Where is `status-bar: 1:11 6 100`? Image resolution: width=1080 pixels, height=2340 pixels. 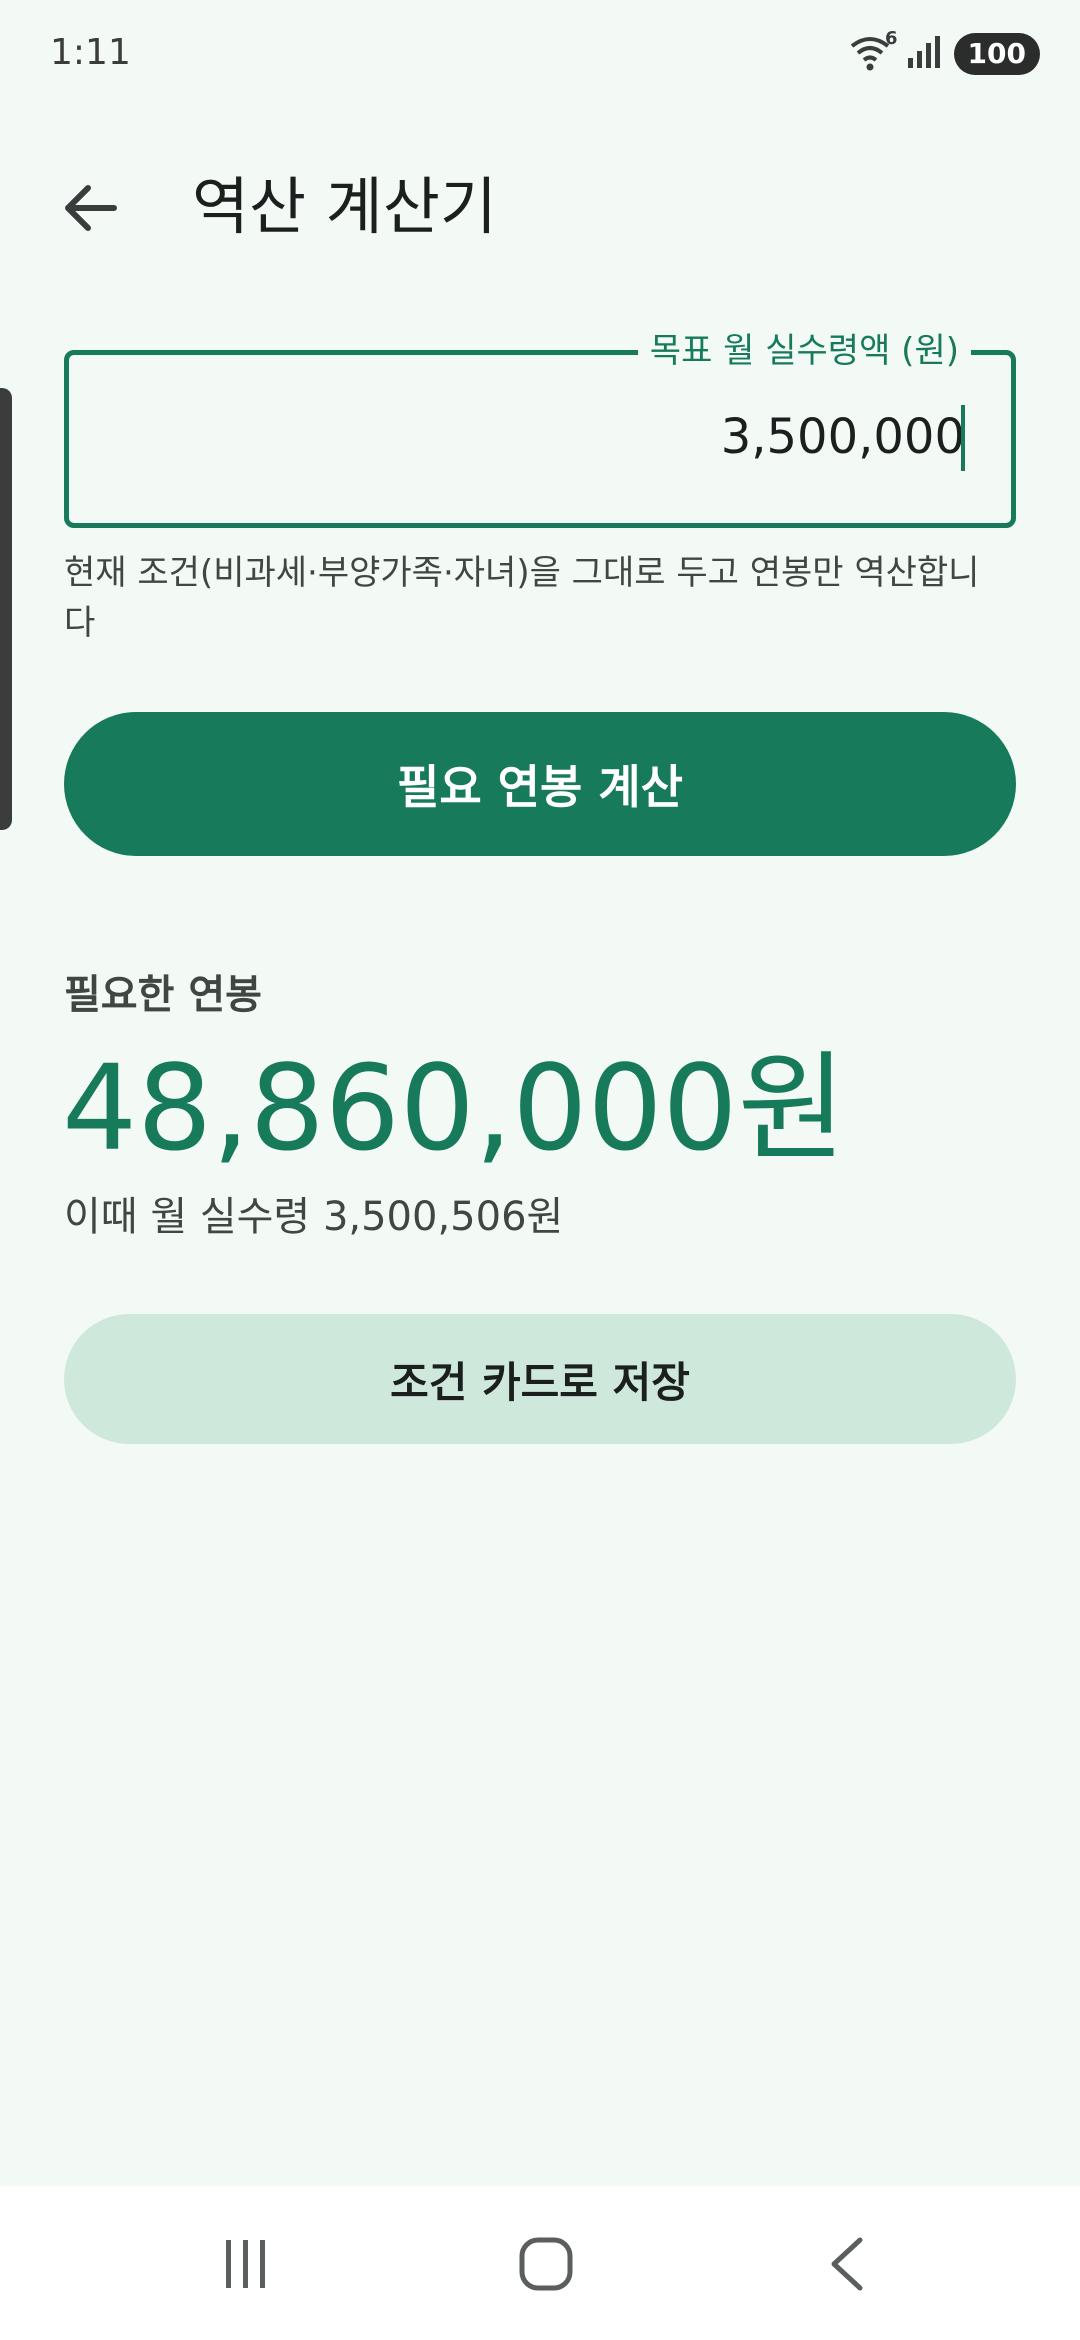
status-bar: 1:11 6 100 is located at coordinates (540, 55).